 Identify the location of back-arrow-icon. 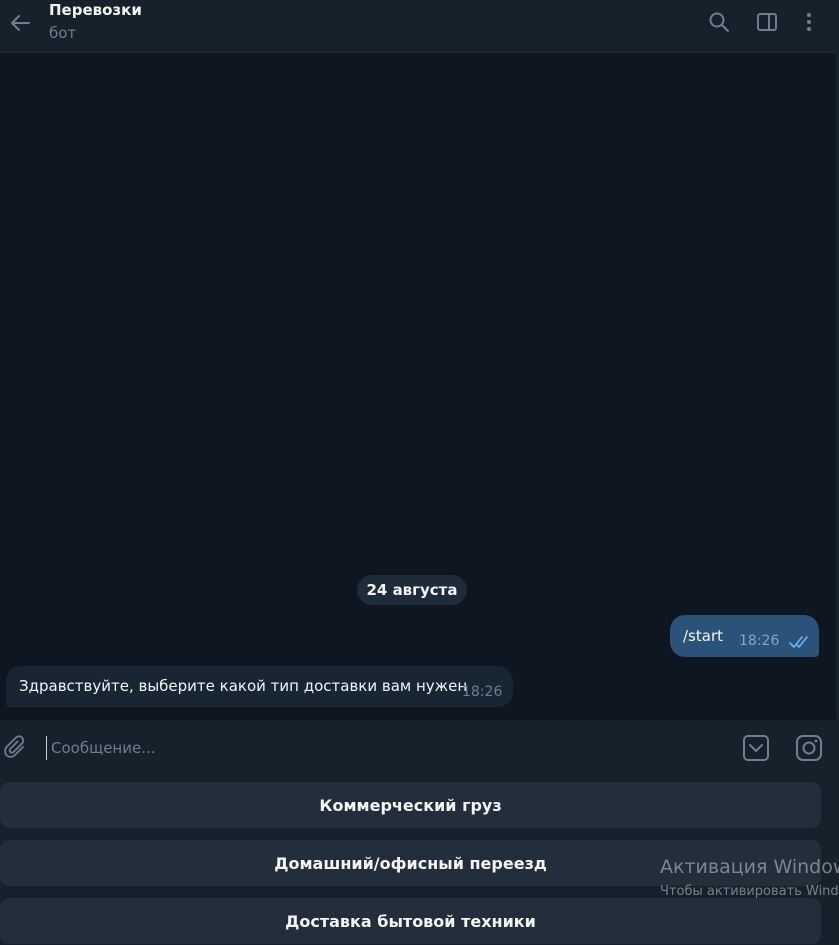
(20, 23).